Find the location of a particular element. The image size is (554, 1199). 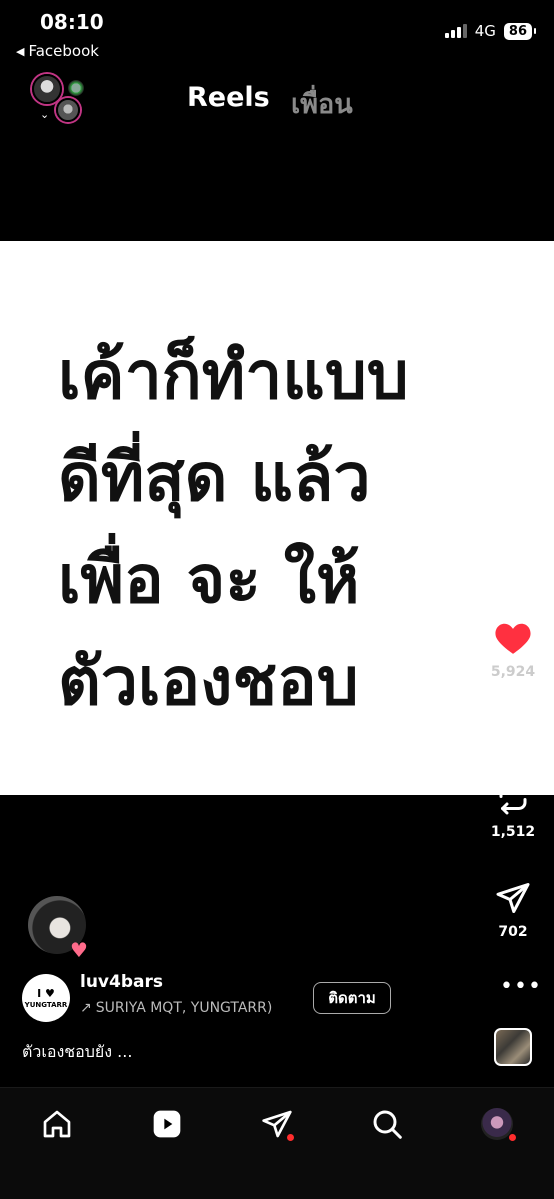

bottom-nav is located at coordinates (277, 1143).